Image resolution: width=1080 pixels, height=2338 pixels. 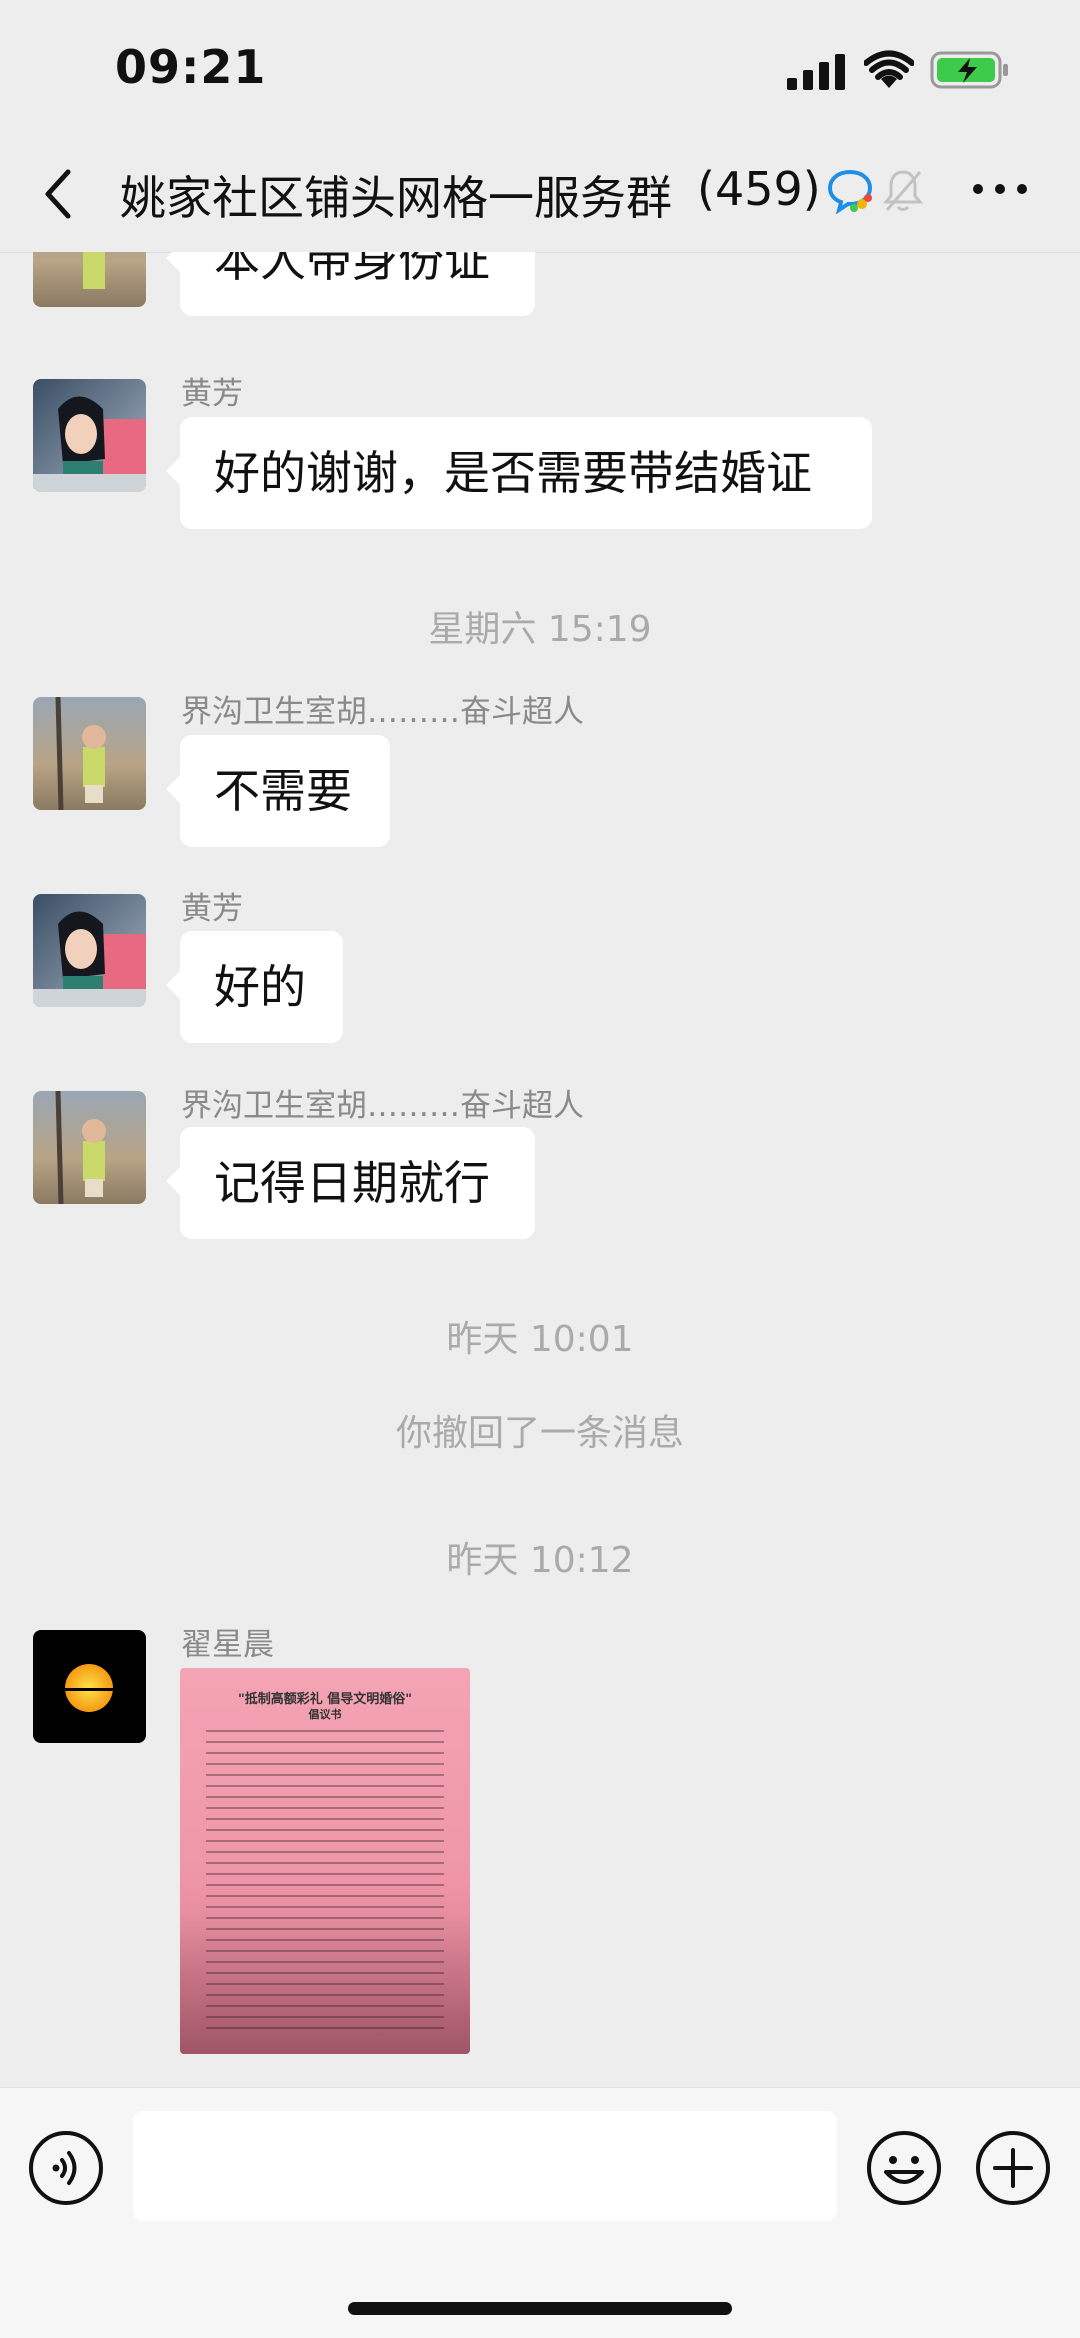 What do you see at coordinates (325, 1861) in the screenshot?
I see `image-message: "抵制高额彩礼 倡导文明婚俗" 倡议书` at bounding box center [325, 1861].